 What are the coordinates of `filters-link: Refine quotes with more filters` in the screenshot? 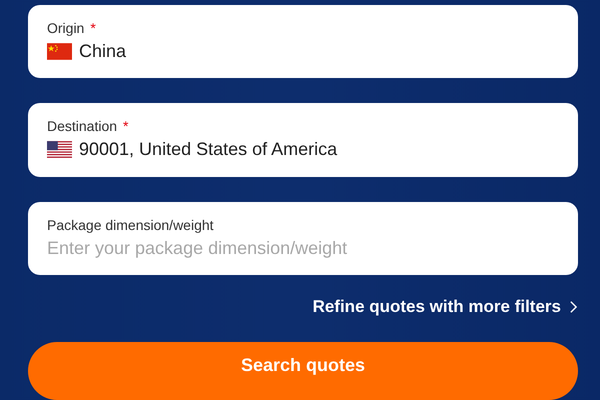 It's located at (436, 306).